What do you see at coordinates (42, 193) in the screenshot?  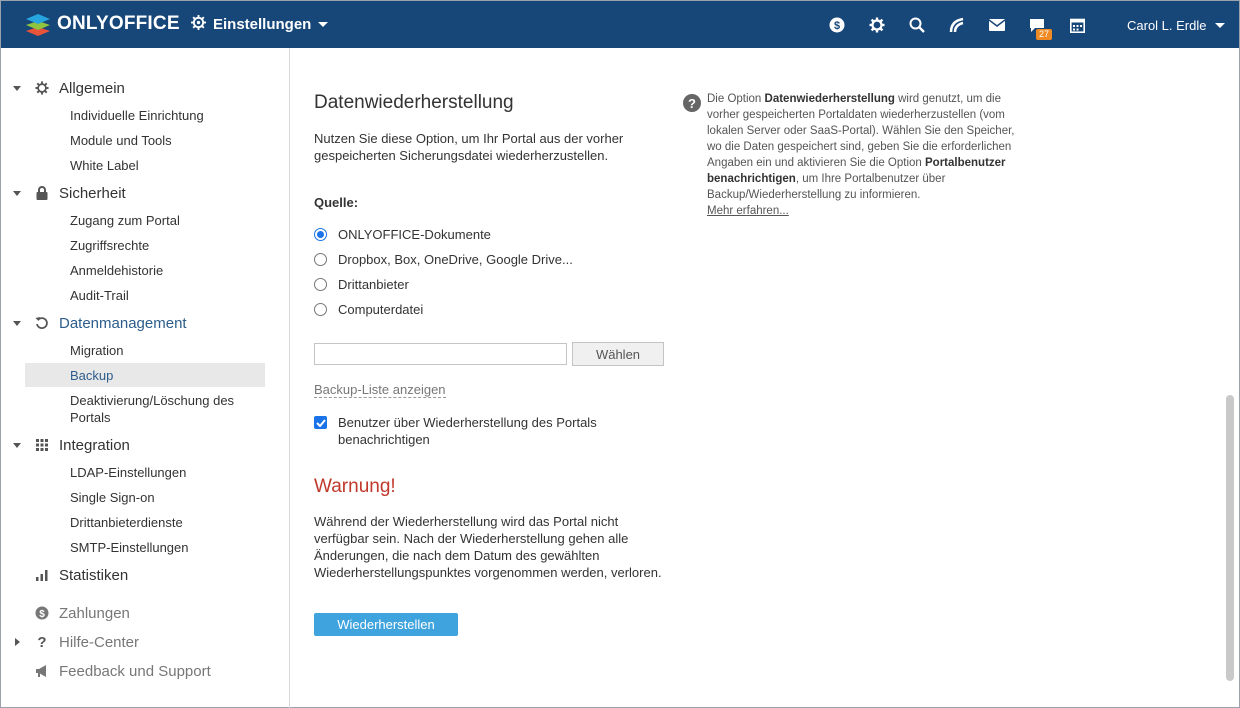 I see `lock-icon` at bounding box center [42, 193].